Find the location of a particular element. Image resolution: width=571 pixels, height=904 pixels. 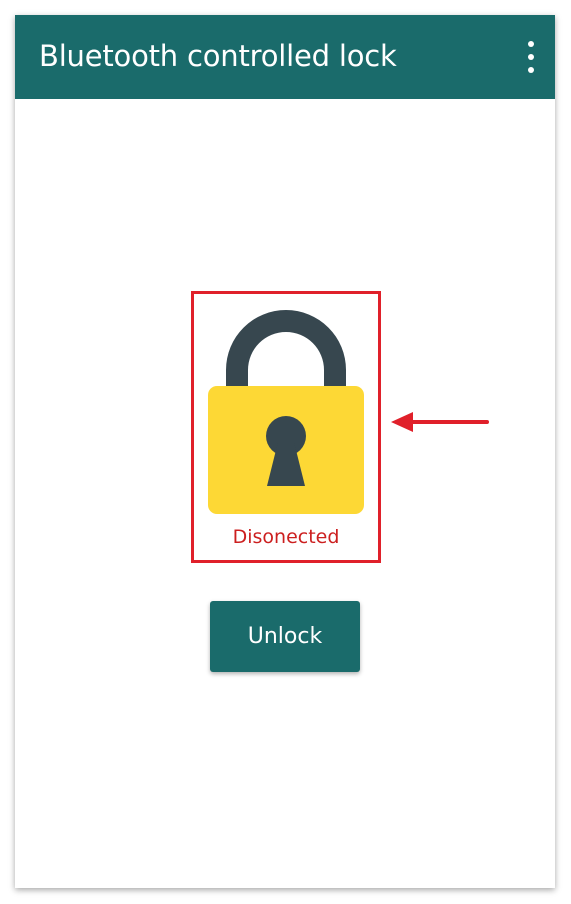

padlock-icon is located at coordinates (286, 412).